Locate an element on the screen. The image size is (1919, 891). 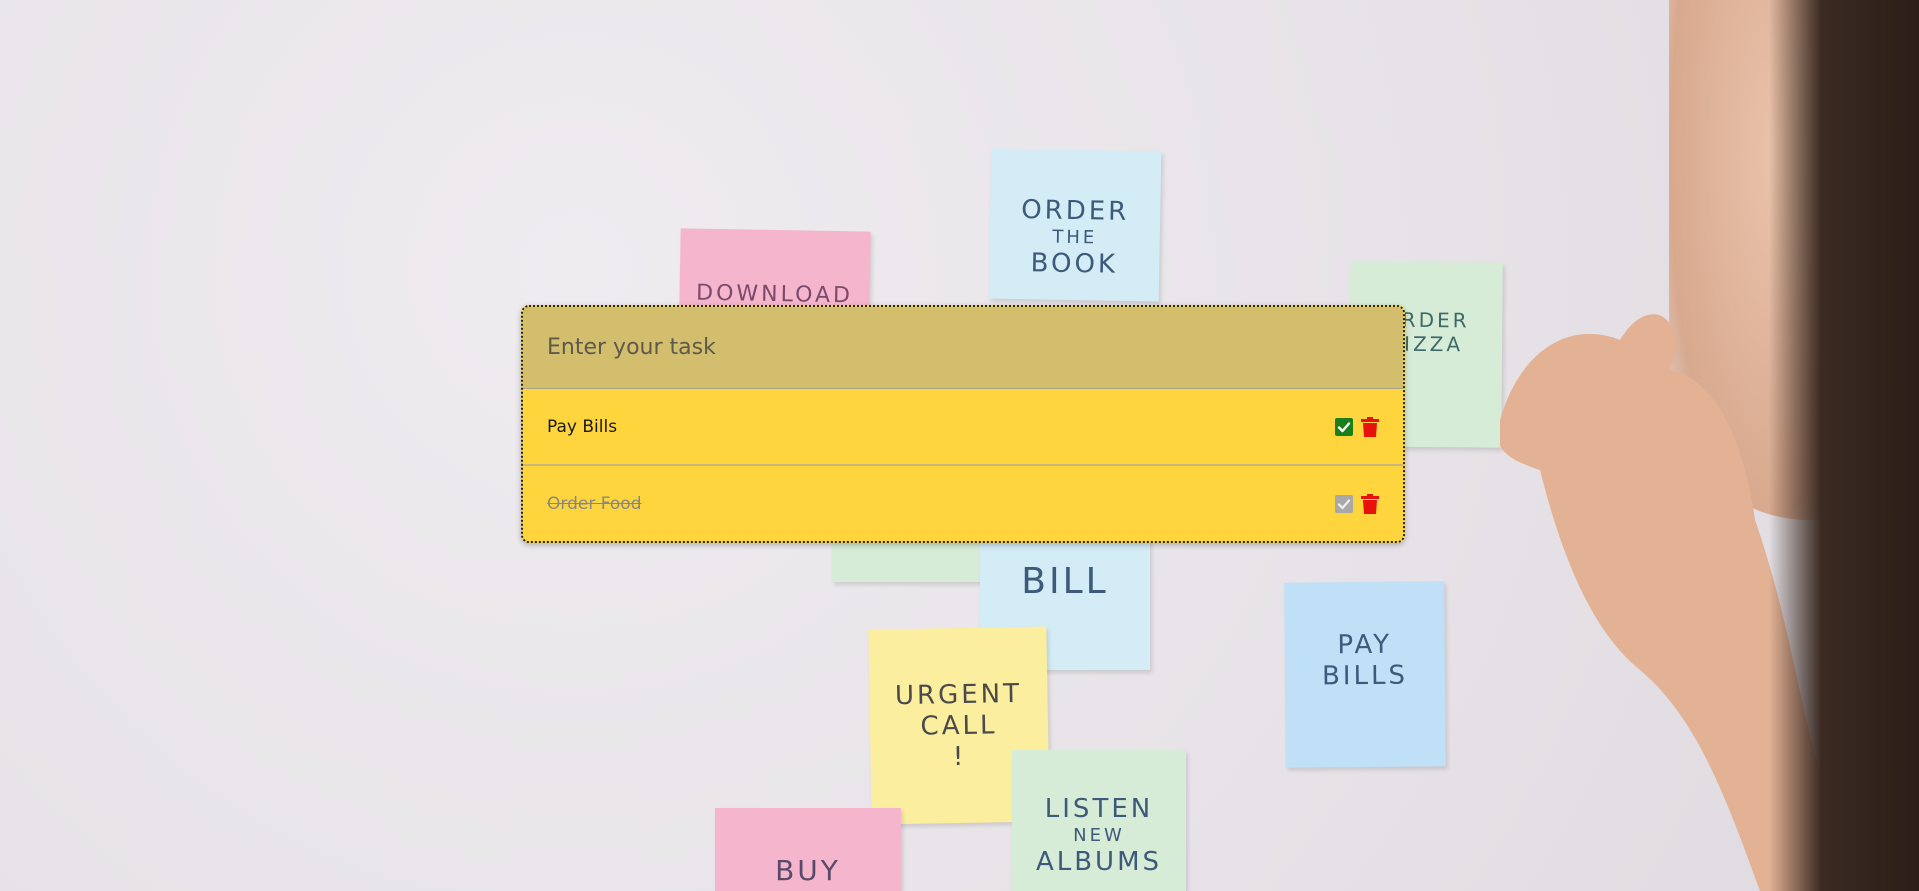
todo-panel: Pay Bills Order Food is located at coordinates (963, 424).